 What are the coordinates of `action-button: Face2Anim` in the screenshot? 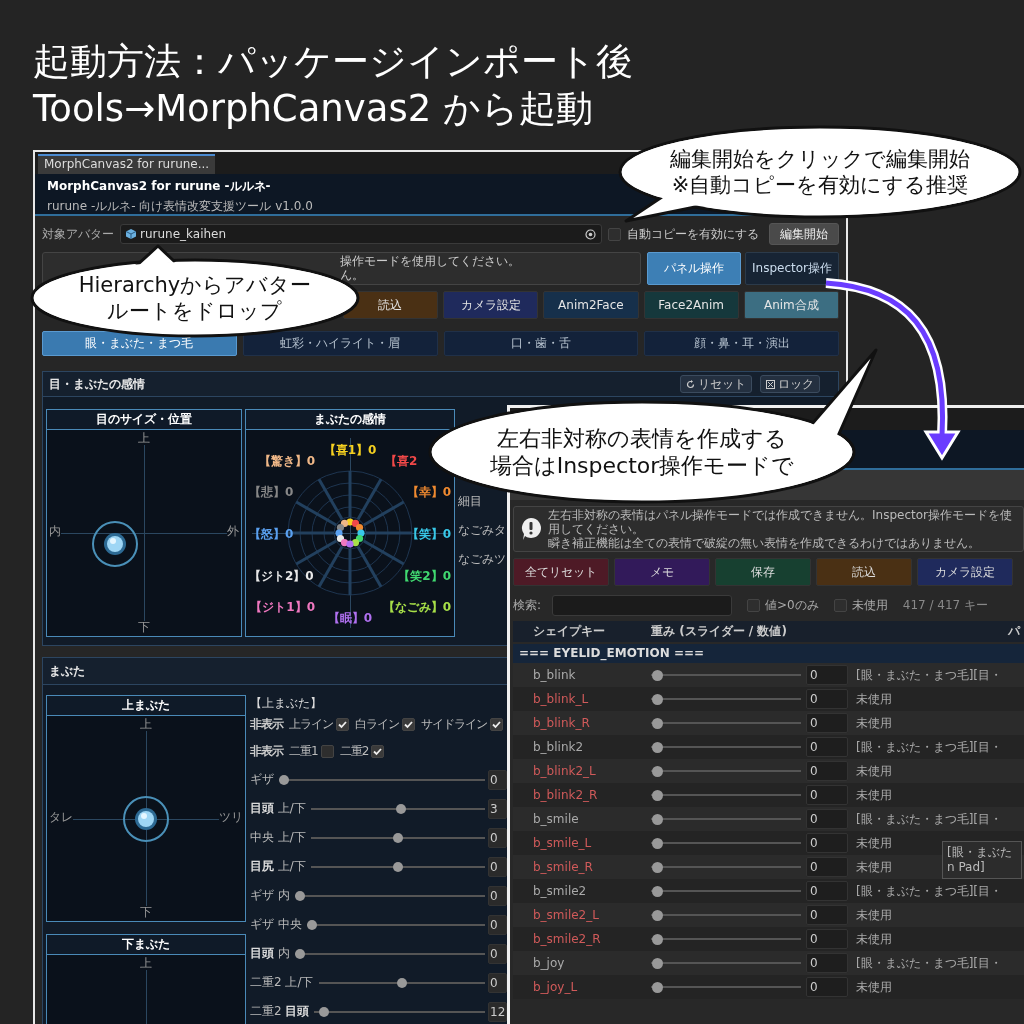 It's located at (691, 305).